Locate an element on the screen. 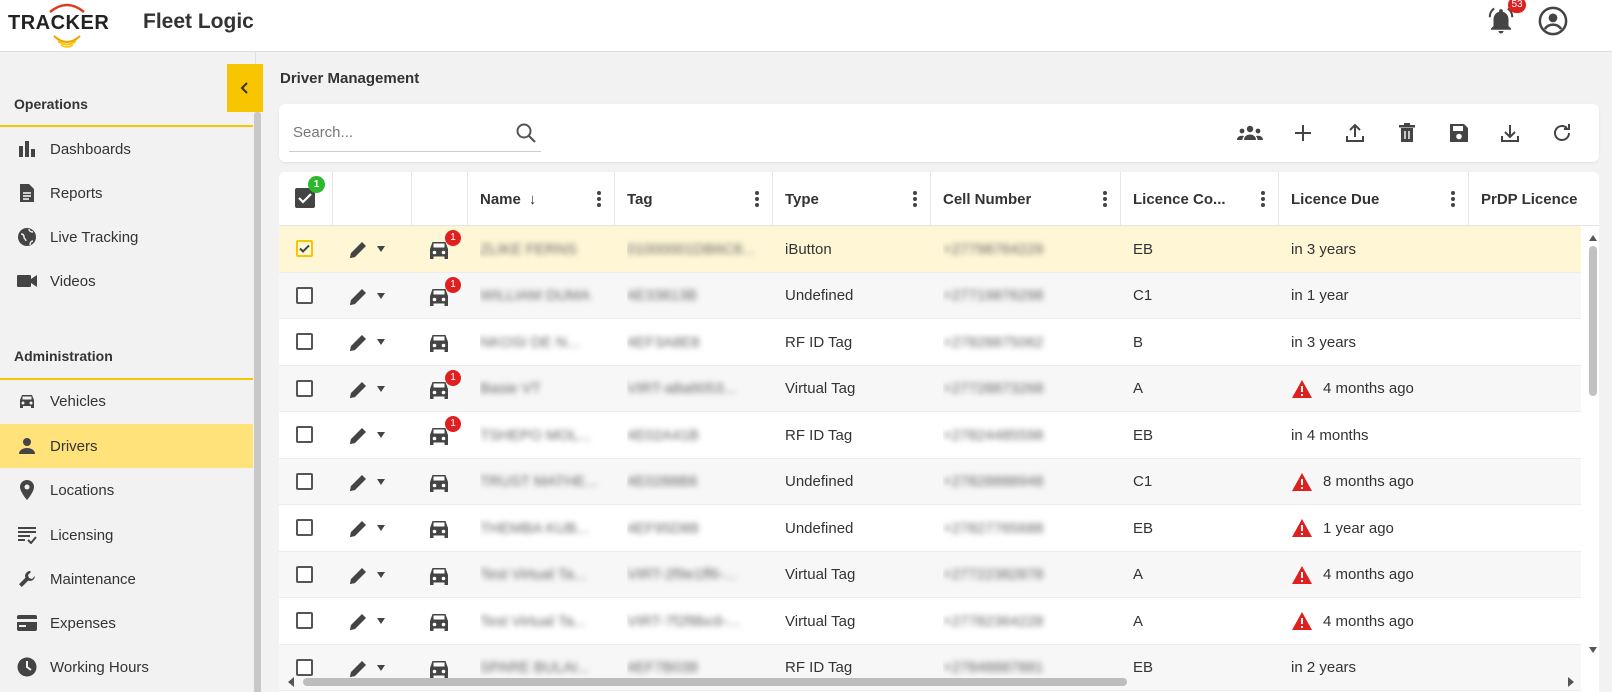 The width and height of the screenshot is (1612, 692). sidebar-item-licensing: Licensing is located at coordinates (126, 535).